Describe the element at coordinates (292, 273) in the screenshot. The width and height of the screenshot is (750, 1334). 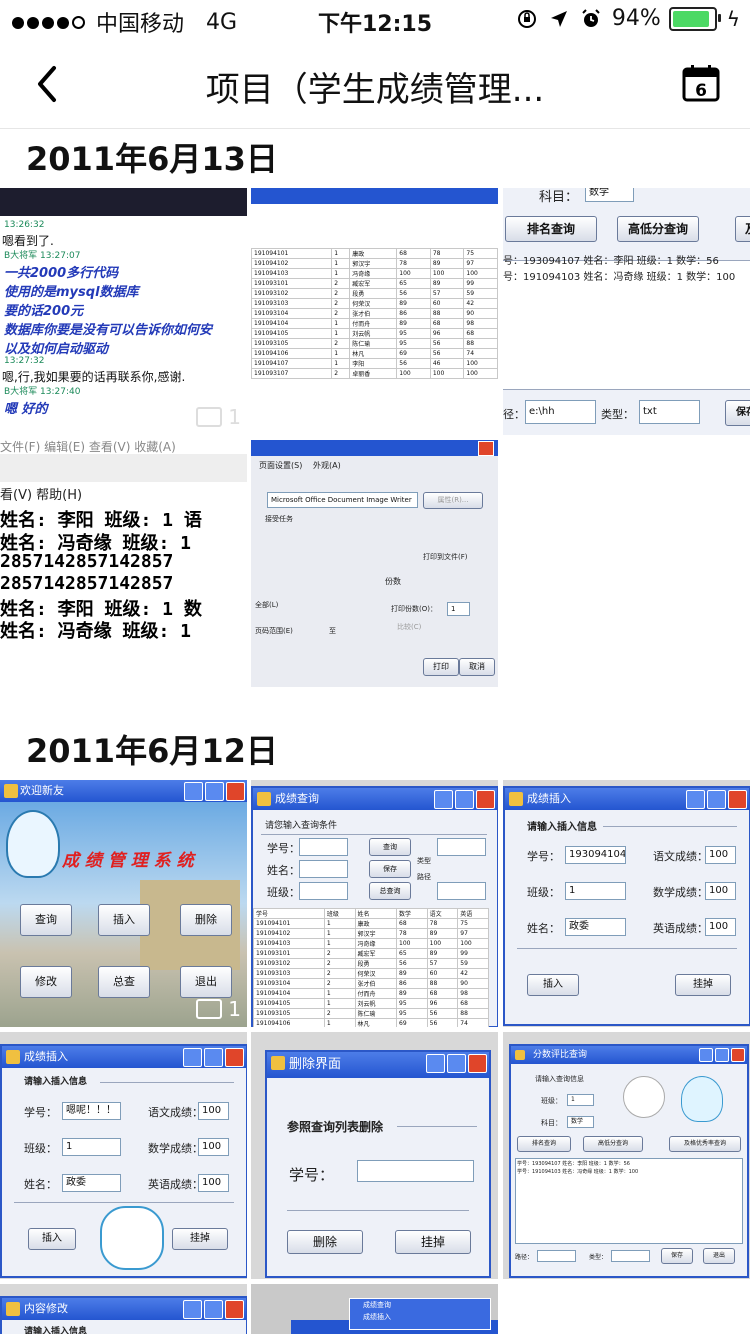
I see `table-cell: 191094103` at that location.